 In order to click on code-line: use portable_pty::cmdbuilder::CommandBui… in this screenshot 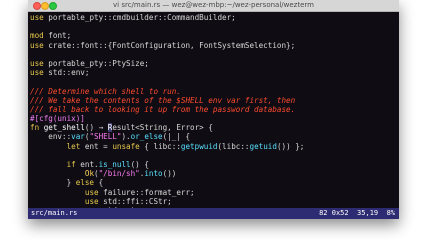, I will do `click(214, 17)`.